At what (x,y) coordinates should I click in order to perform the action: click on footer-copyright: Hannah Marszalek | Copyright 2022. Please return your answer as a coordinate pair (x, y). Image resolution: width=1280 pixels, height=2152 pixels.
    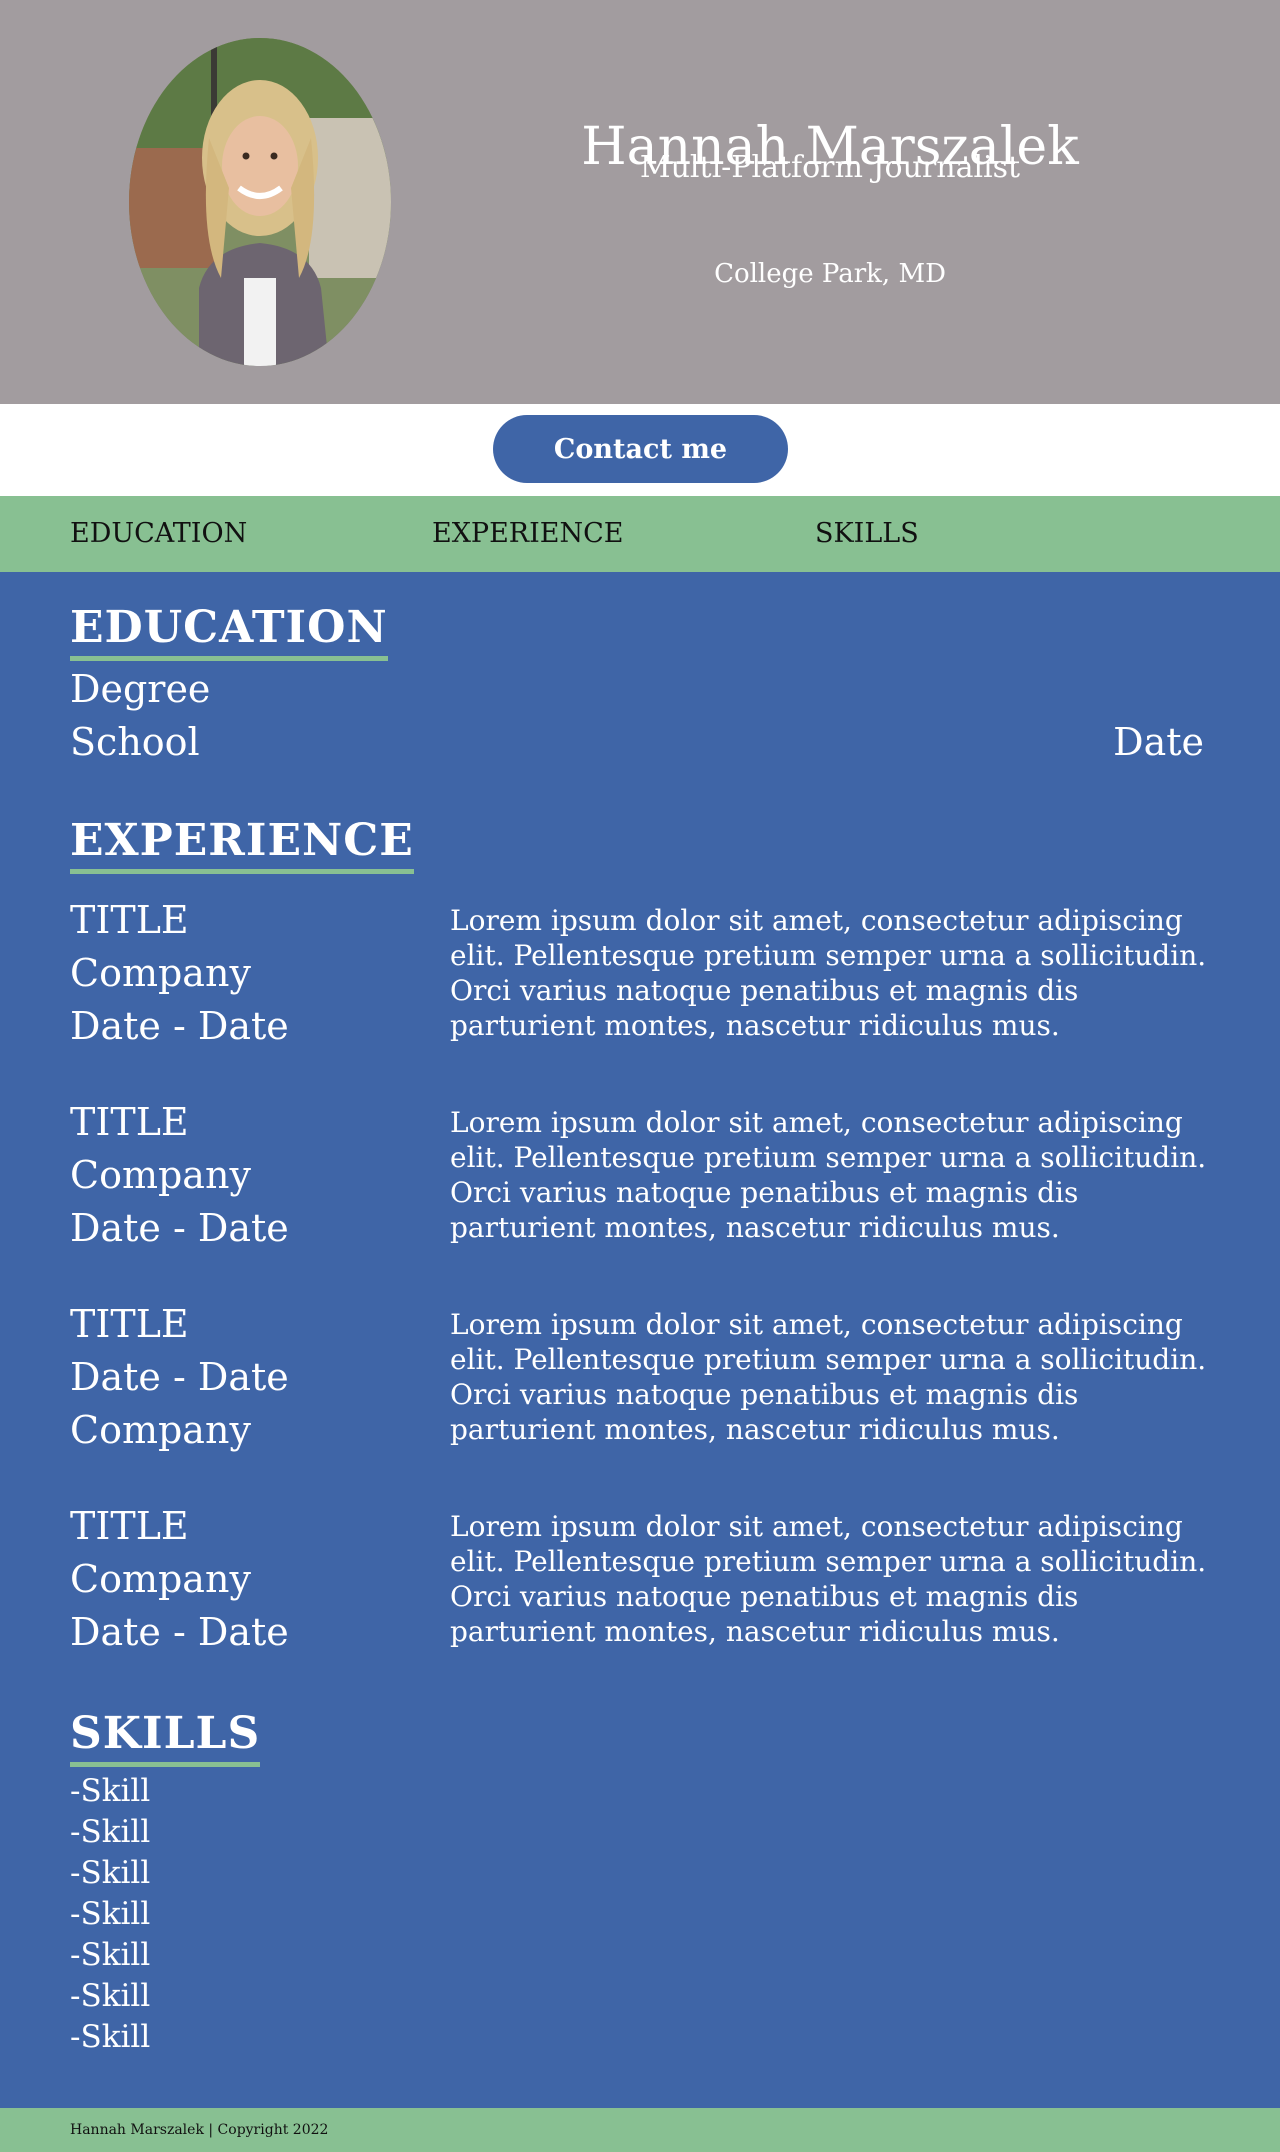
    Looking at the image, I should click on (199, 2130).